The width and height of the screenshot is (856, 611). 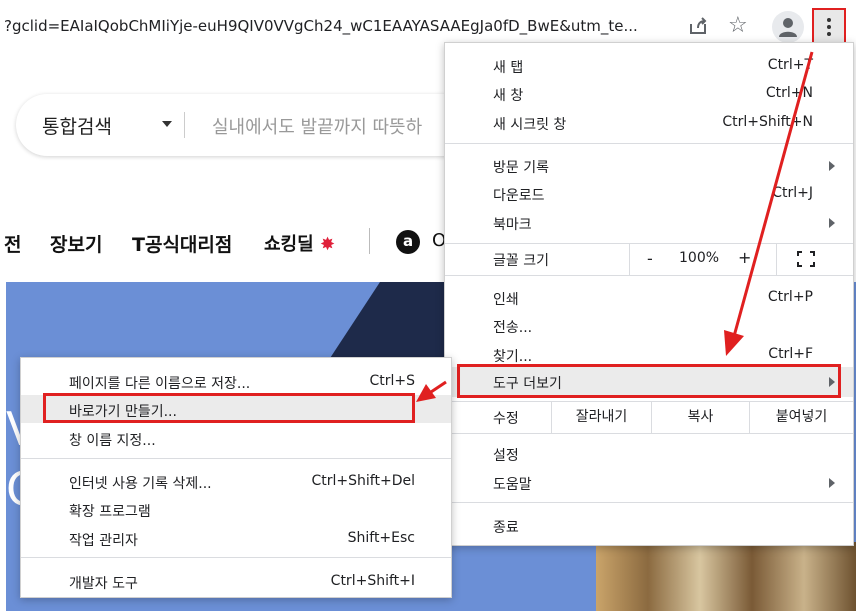 What do you see at coordinates (167, 124) in the screenshot?
I see `chevron-down-icon` at bounding box center [167, 124].